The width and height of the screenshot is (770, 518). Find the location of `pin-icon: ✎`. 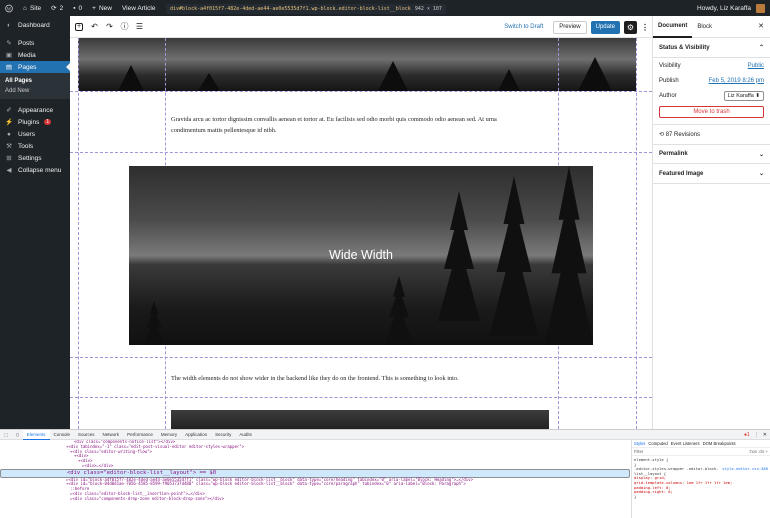

pin-icon: ✎ is located at coordinates (9, 43).